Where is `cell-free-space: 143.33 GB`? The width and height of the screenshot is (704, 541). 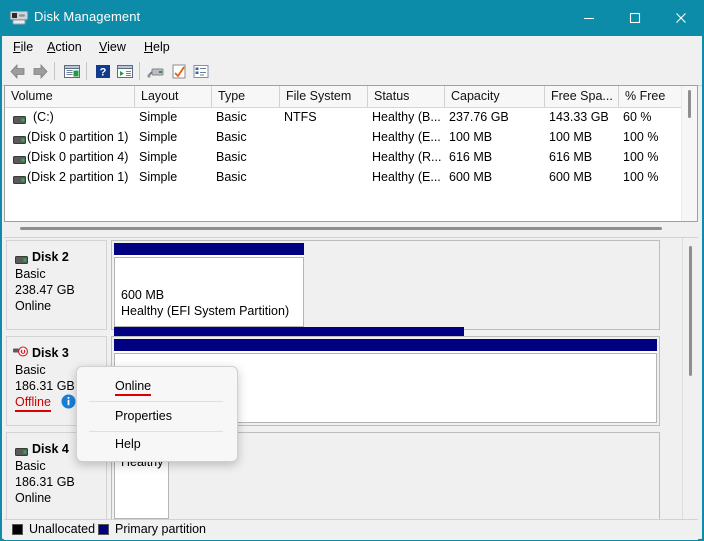
cell-free-space: 143.33 GB is located at coordinates (579, 117).